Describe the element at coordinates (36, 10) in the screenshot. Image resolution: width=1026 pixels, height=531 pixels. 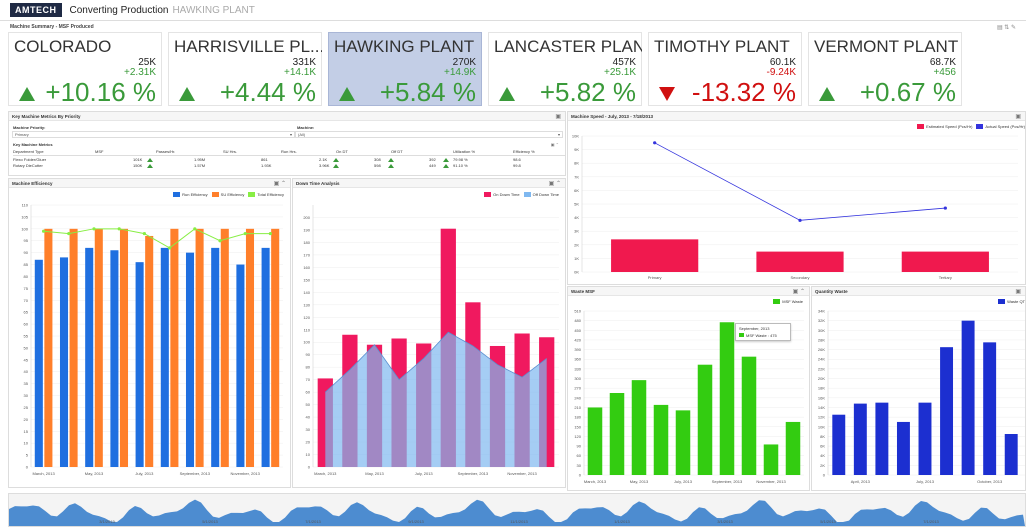
I see `amtech-logo: AMTECH` at that location.